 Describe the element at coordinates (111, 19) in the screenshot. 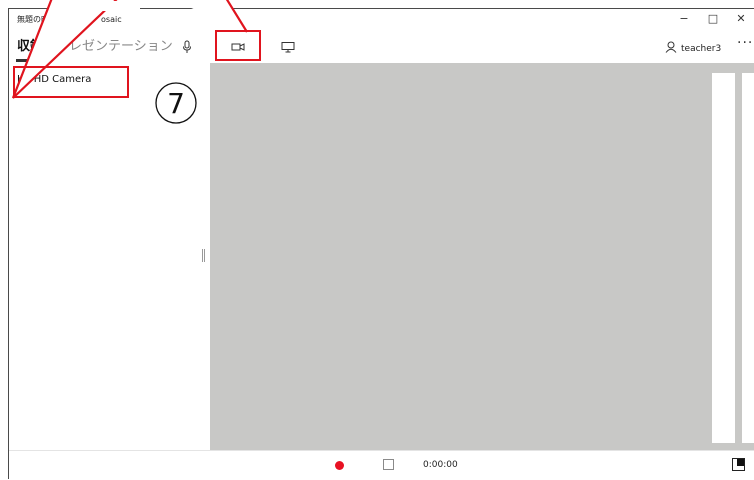

I see `window-title-right: osaic` at that location.